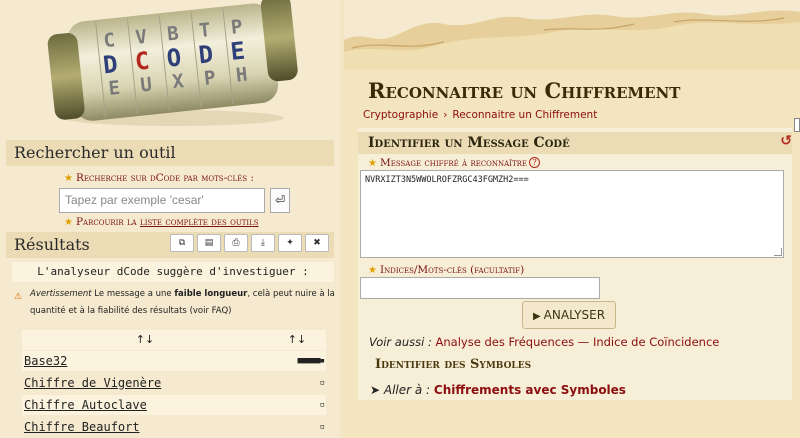 This screenshot has width=800, height=438. Describe the element at coordinates (263, 243) in the screenshot. I see `download-icon: ⤓` at that location.